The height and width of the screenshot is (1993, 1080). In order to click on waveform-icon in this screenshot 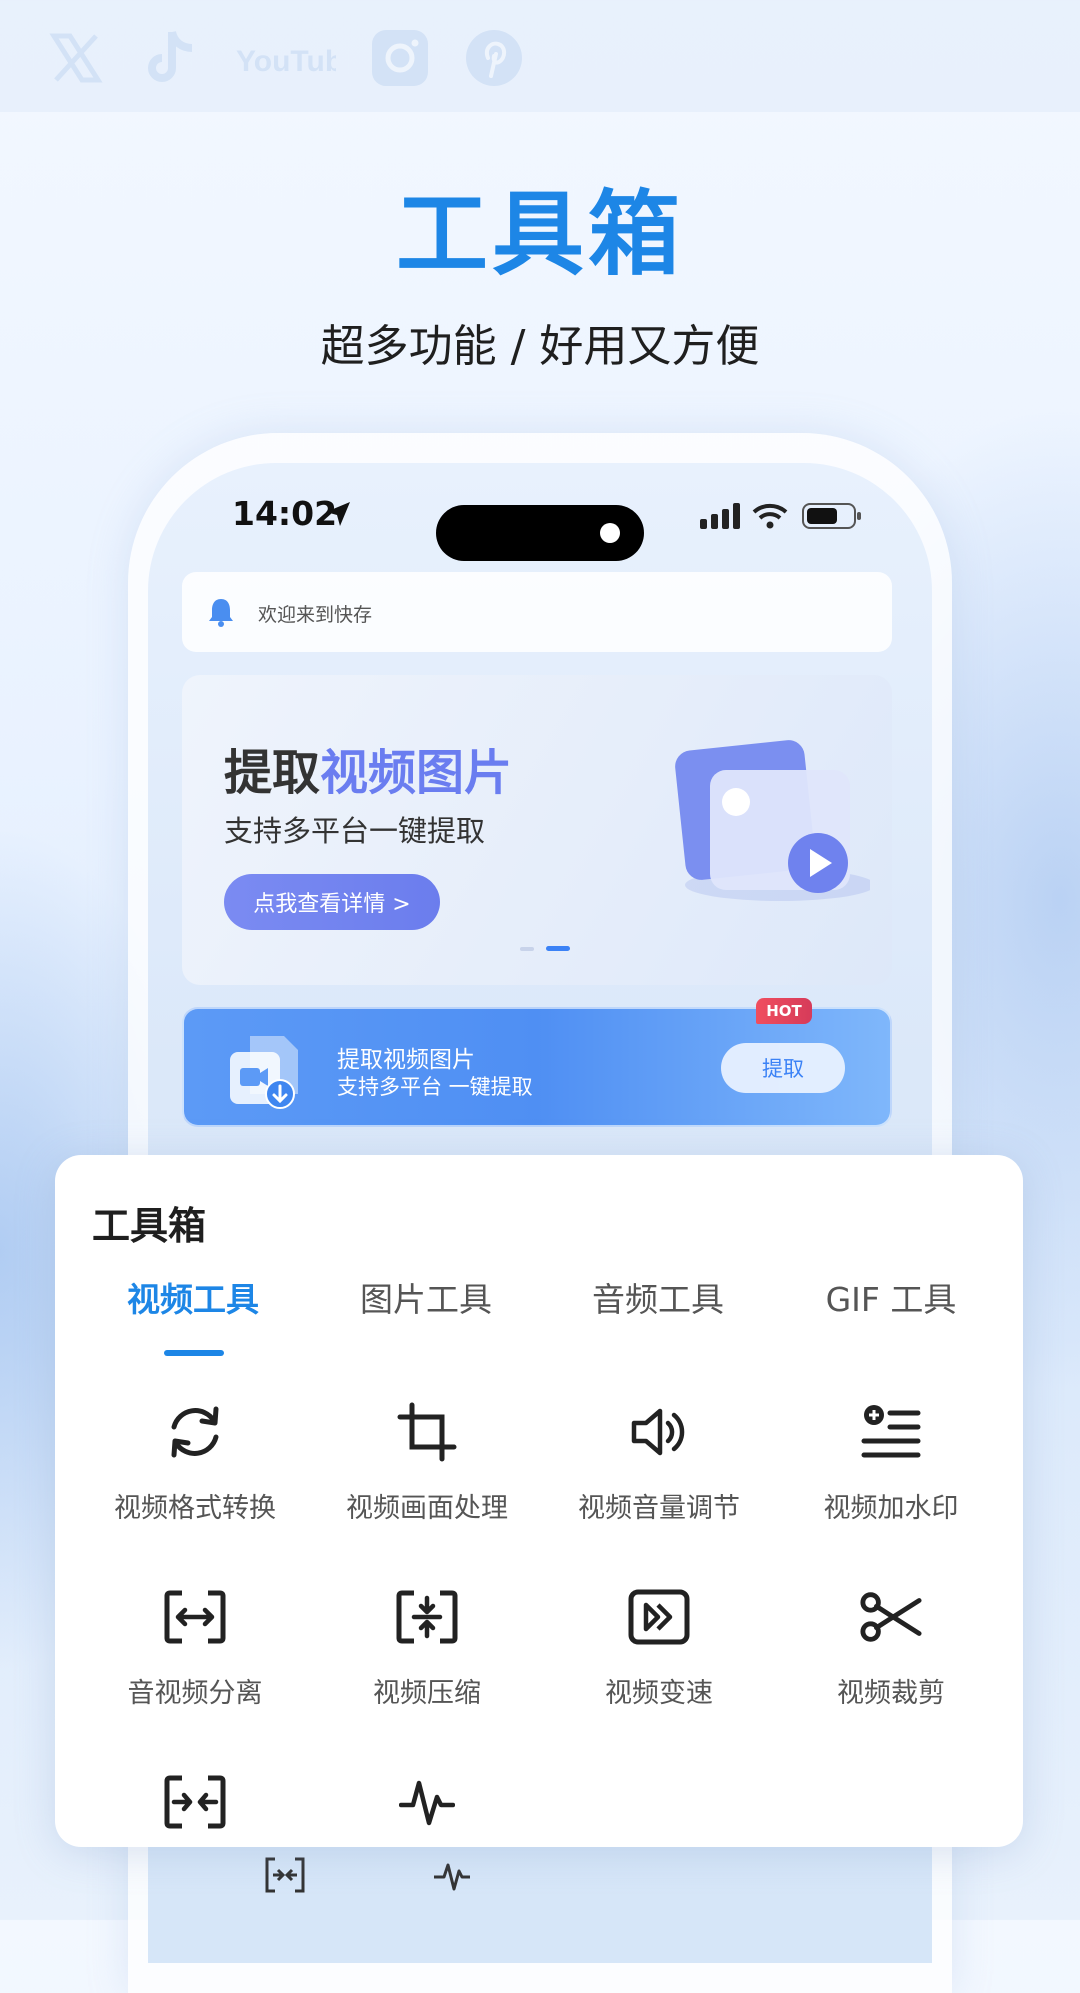, I will do `click(427, 1802)`.